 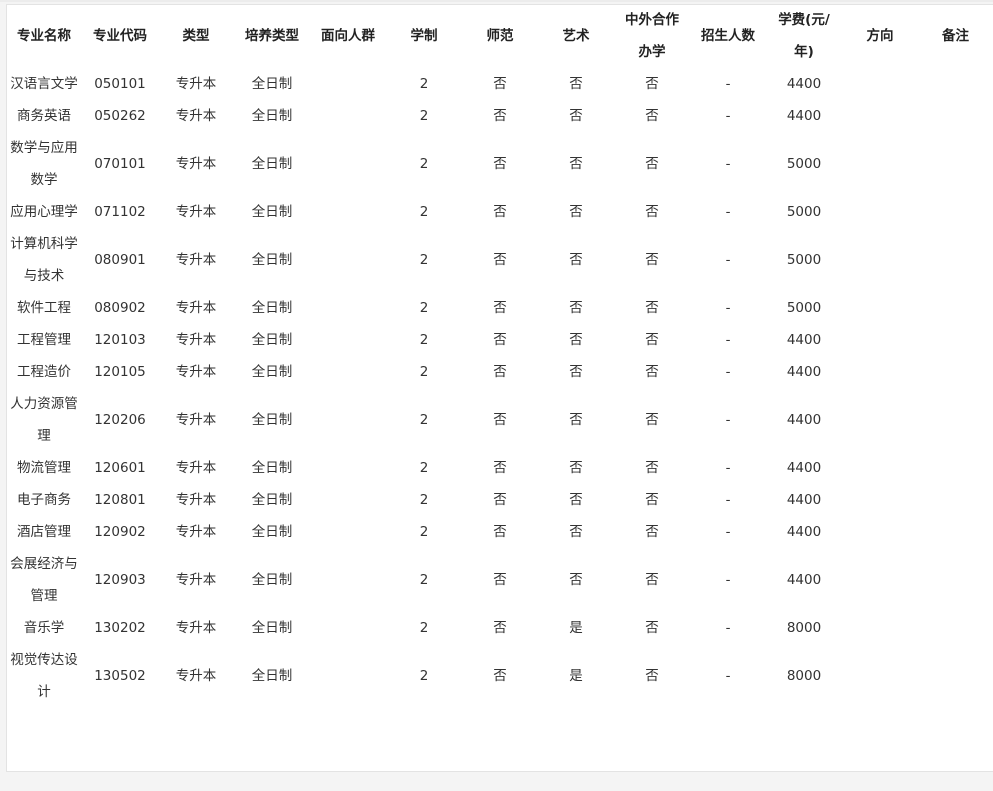 I want to click on header-joint-program: 中外合作办学, so click(x=652, y=36).